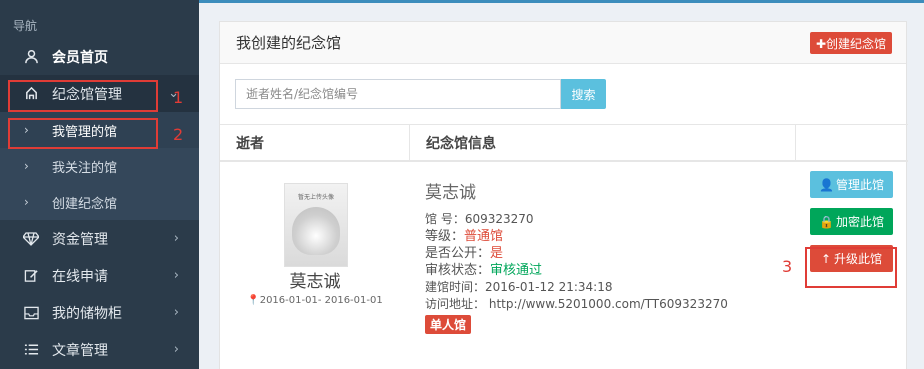  What do you see at coordinates (87, 313) in the screenshot?
I see `sidebar-item-label: 我的储物柜` at bounding box center [87, 313].